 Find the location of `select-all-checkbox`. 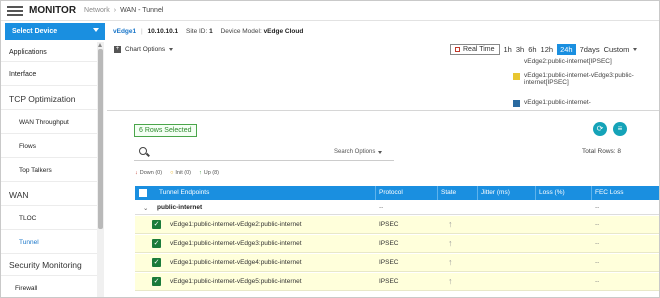

select-all-checkbox is located at coordinates (143, 193).